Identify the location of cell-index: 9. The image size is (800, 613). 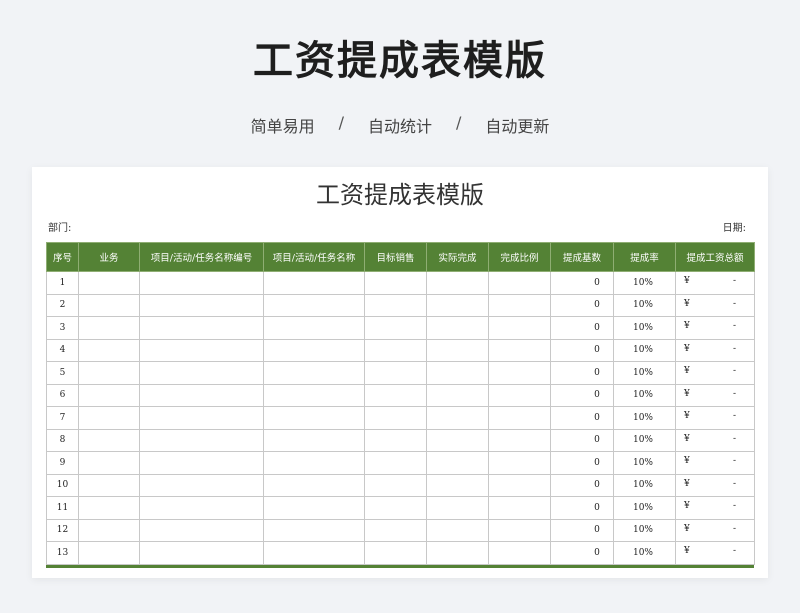
(62, 463).